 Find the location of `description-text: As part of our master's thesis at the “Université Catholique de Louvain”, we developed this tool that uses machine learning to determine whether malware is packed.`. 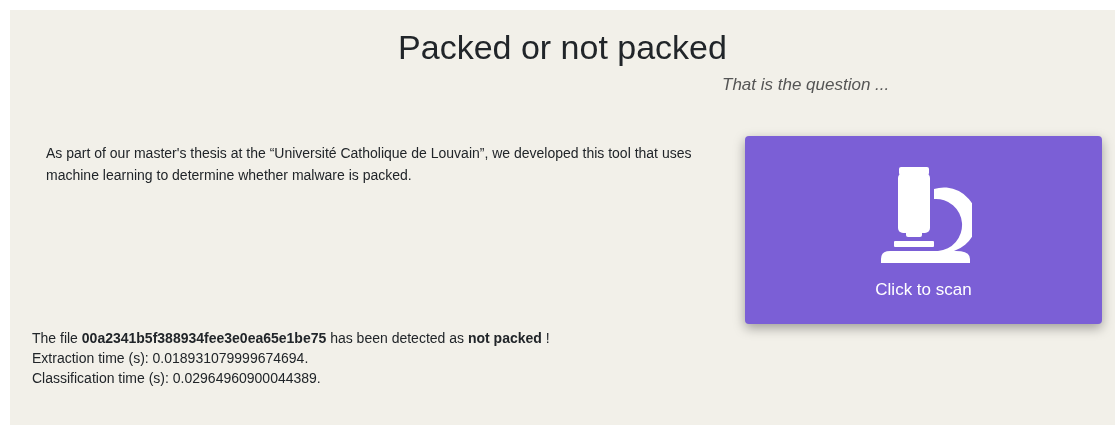

description-text: As part of our master's thesis at the “Université Catholique de Louvain”, we developed this tool that uses machine learning to determine whether malware is packed. is located at coordinates (369, 165).